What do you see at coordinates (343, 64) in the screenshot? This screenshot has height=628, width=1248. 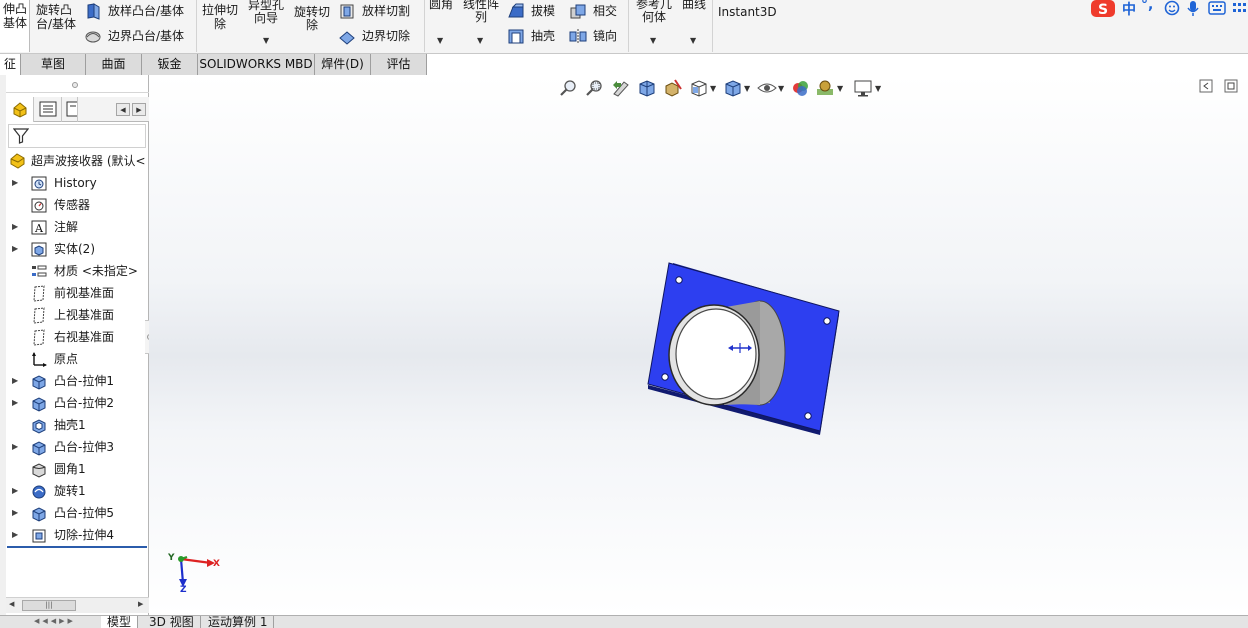 I see `tab-weldments: 焊件(D)` at bounding box center [343, 64].